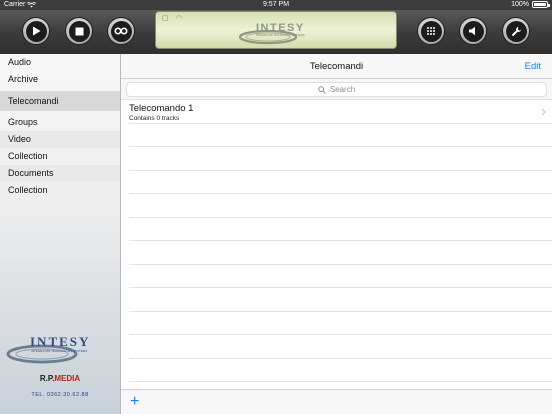 The image size is (552, 414). Describe the element at coordinates (161, 108) in the screenshot. I see `list-item-title: Telecomando 1` at that location.